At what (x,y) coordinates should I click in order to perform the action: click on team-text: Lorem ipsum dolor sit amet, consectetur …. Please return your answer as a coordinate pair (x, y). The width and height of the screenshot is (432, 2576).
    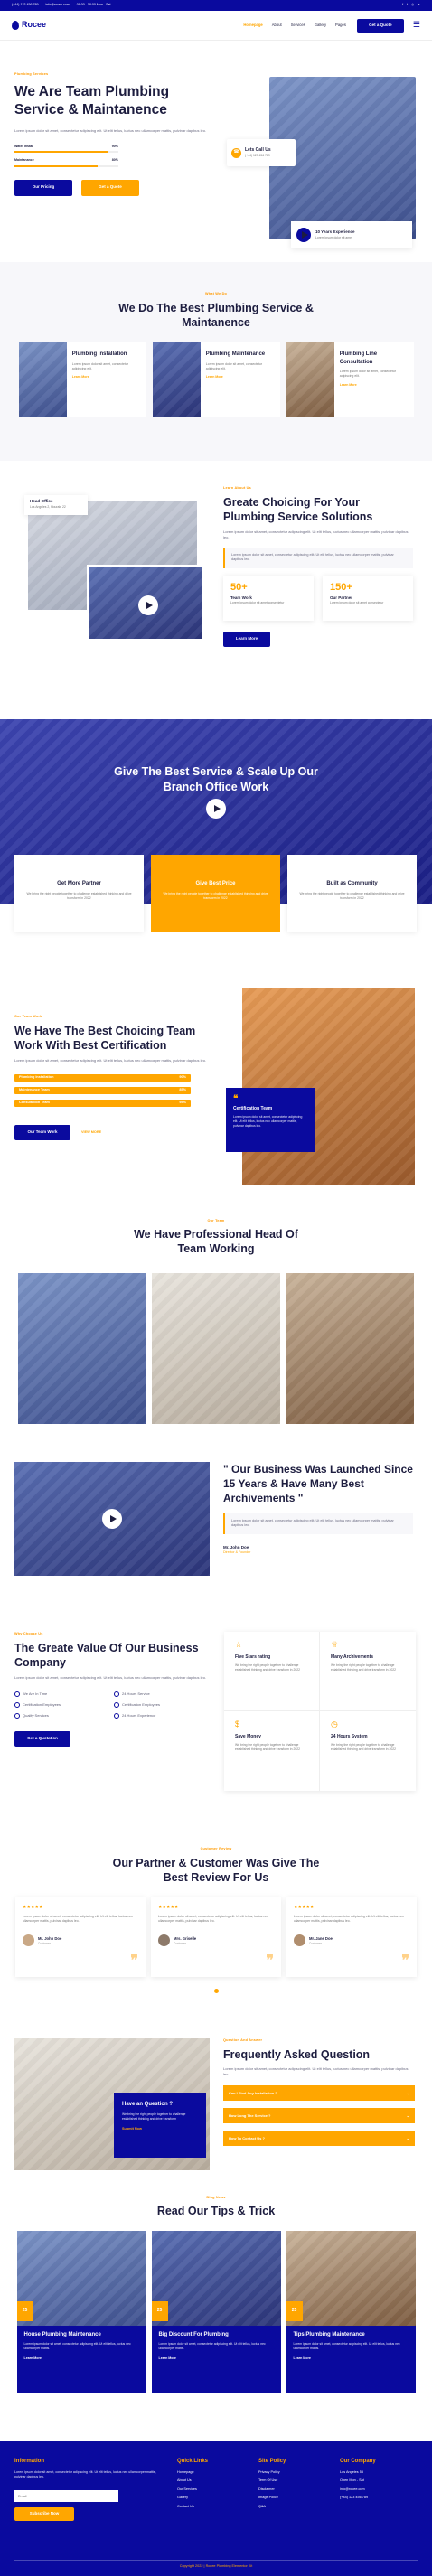
    Looking at the image, I should click on (110, 1060).